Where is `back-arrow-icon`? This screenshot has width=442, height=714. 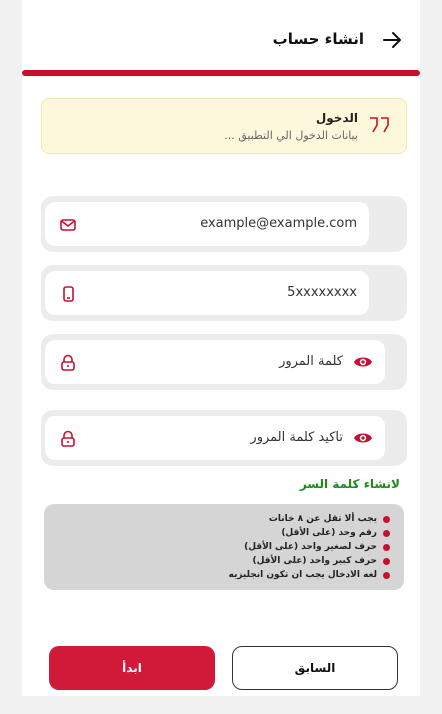 back-arrow-icon is located at coordinates (392, 40).